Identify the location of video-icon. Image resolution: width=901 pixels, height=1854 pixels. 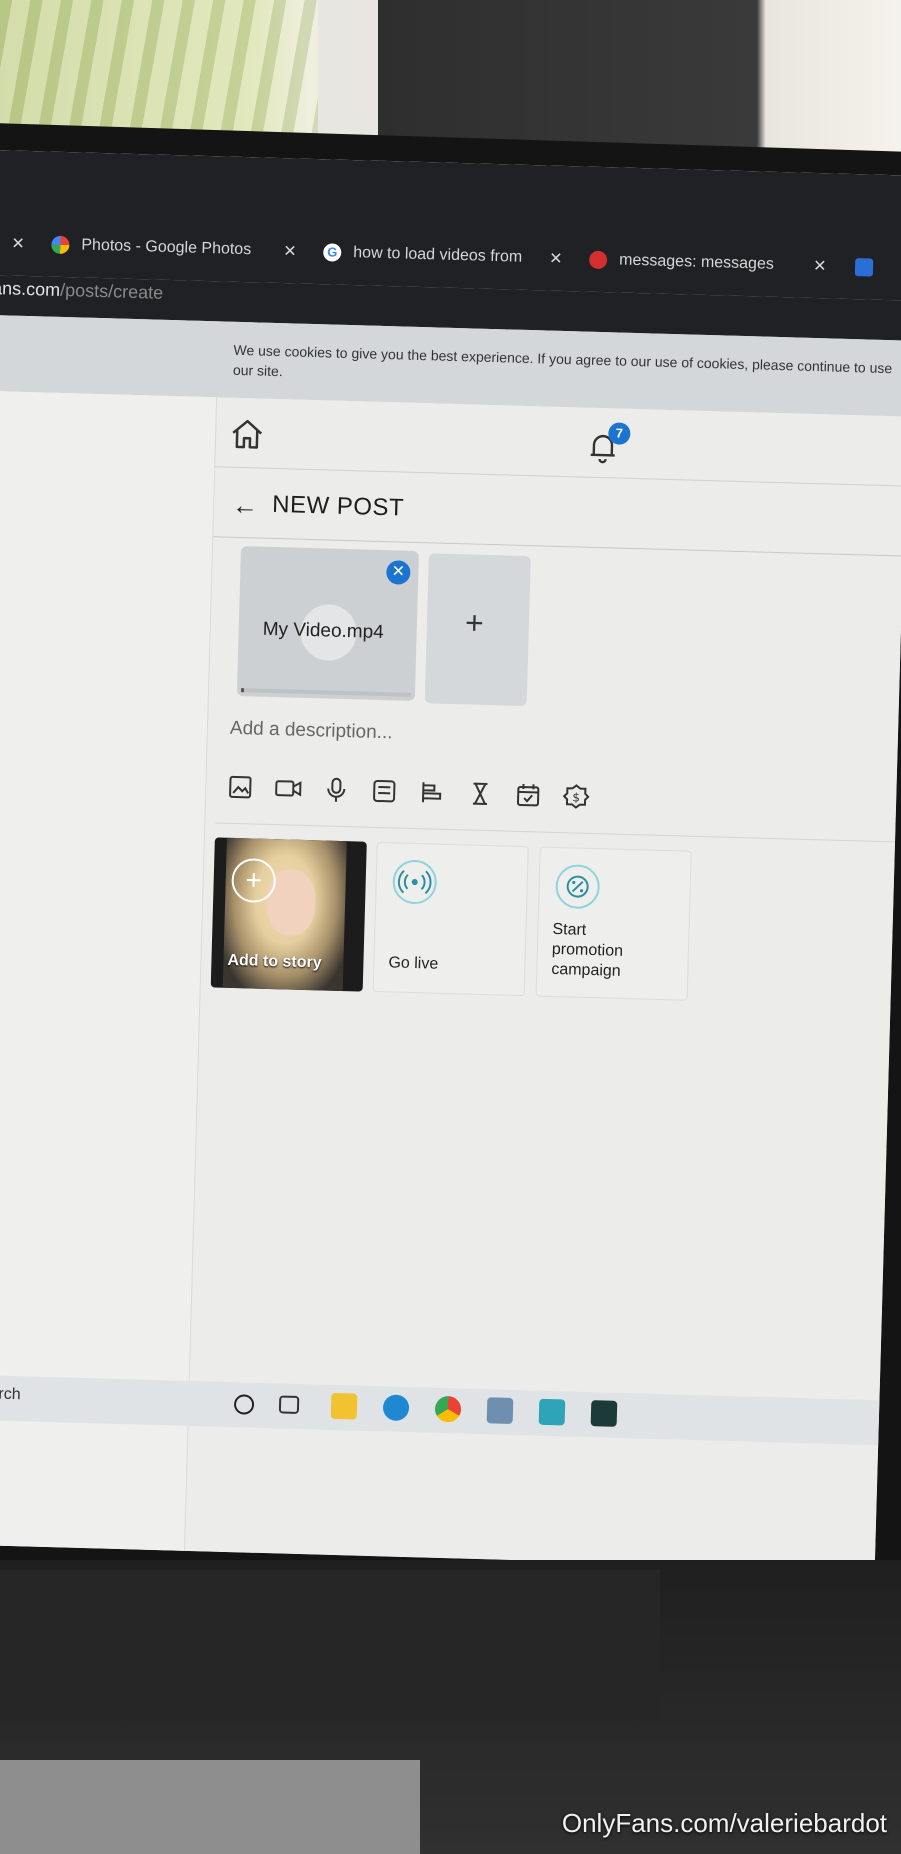
(288, 788).